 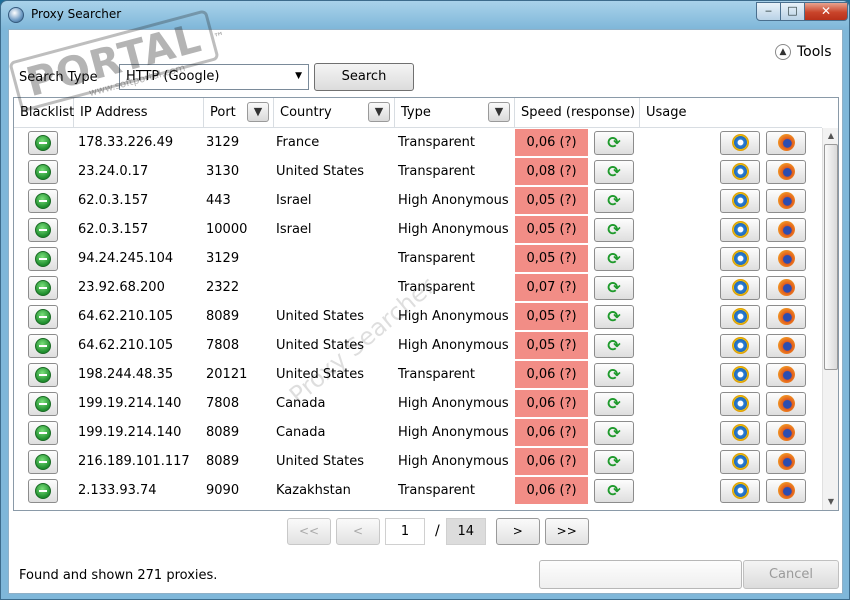 What do you see at coordinates (731, 113) in the screenshot?
I see `header-usage: Usage` at bounding box center [731, 113].